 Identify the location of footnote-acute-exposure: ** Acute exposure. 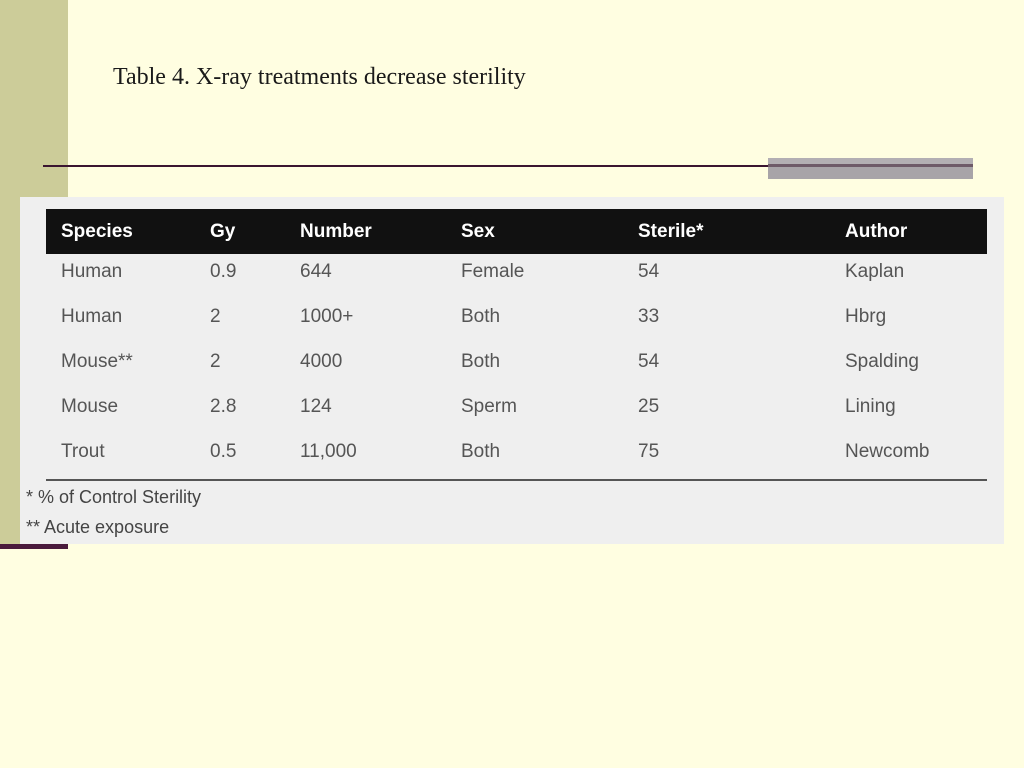
(98, 527).